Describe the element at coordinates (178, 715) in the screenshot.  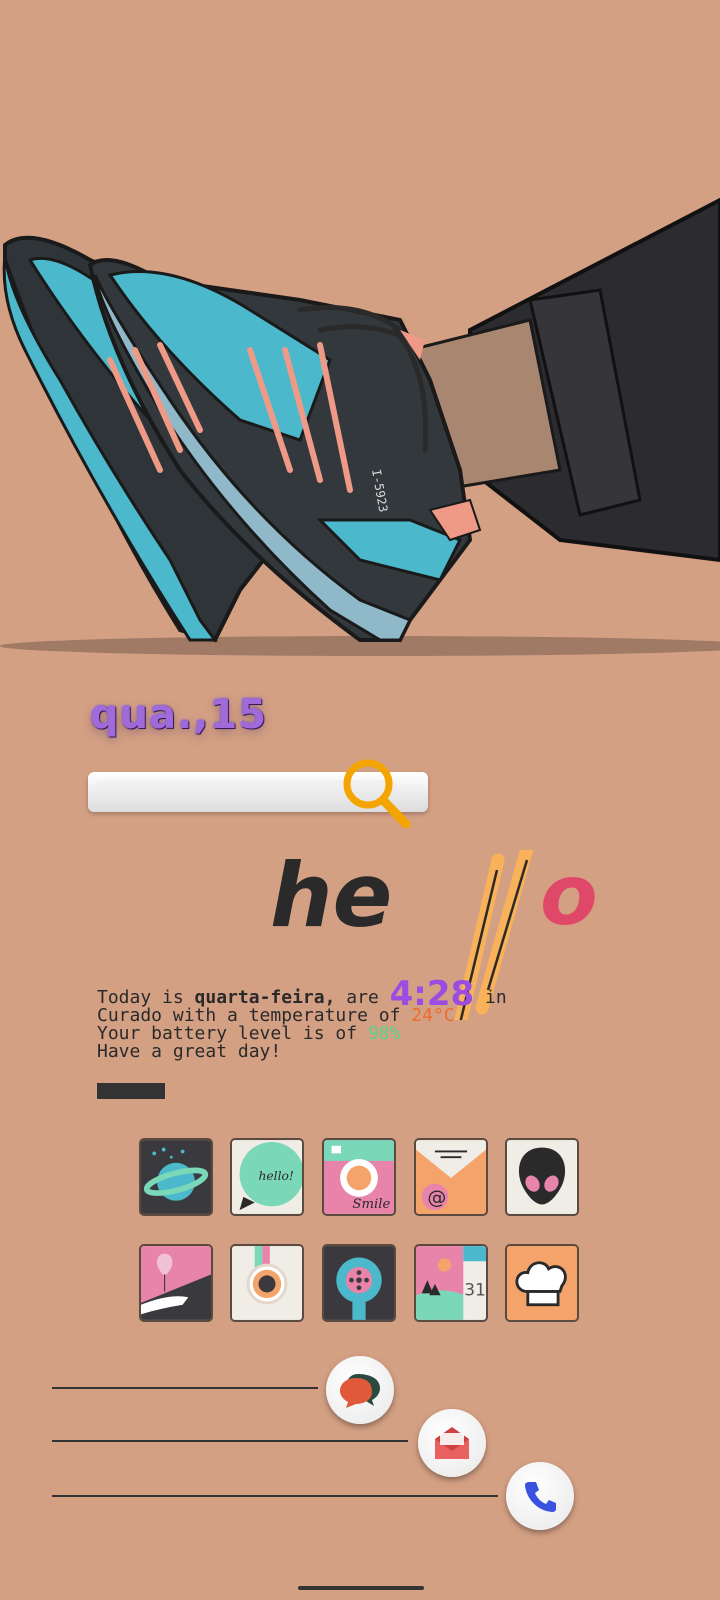
I see `date-widget: qua.,15` at that location.